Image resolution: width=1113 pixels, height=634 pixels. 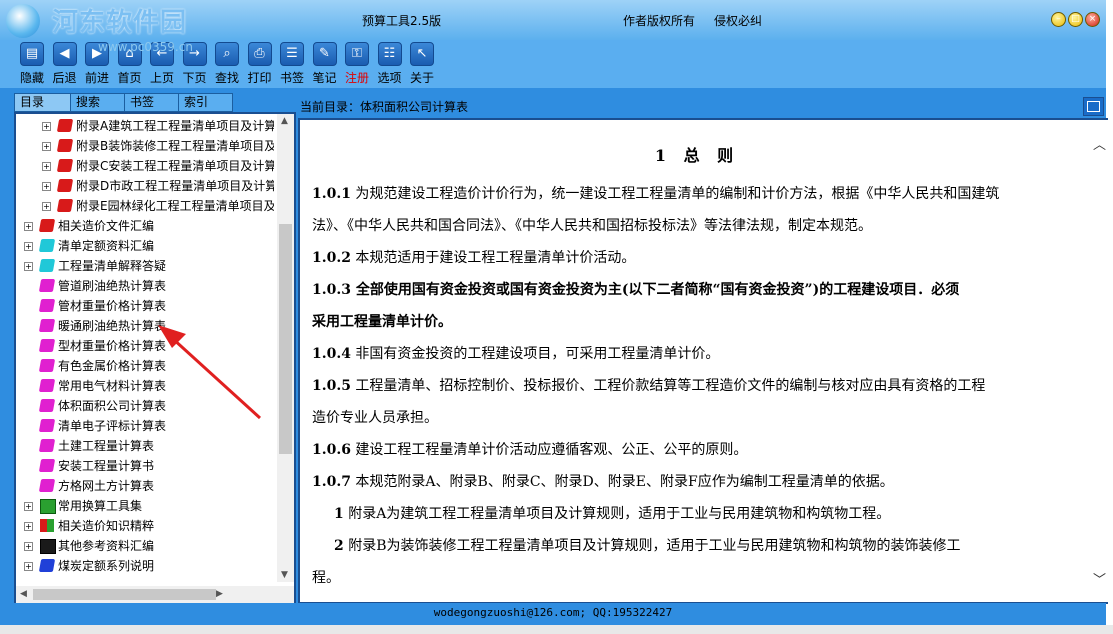 I want to click on tree-item: 管道刷油绝热计算表, so click(x=145, y=286).